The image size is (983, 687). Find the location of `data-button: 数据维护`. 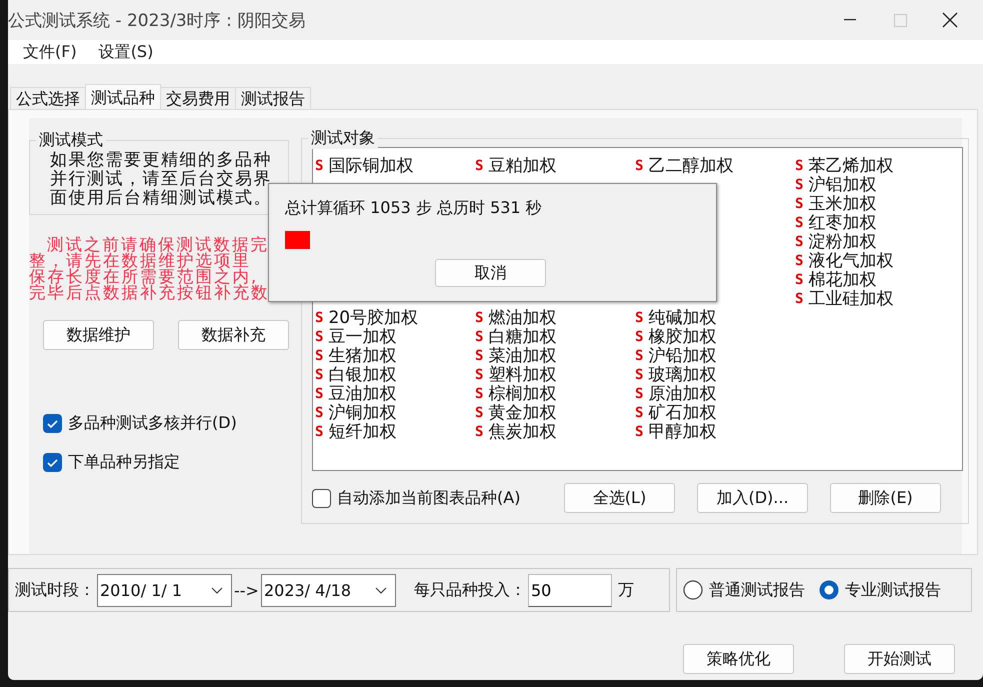

data-button: 数据维护 is located at coordinates (98, 335).